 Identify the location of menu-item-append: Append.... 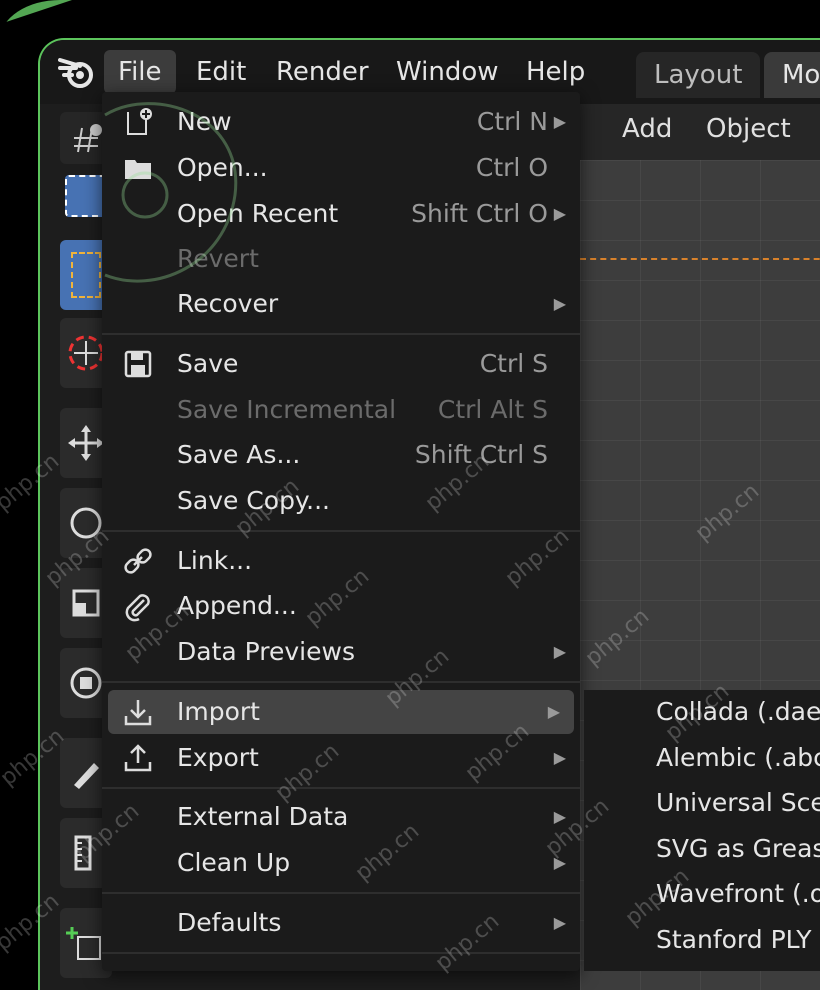
(341, 606).